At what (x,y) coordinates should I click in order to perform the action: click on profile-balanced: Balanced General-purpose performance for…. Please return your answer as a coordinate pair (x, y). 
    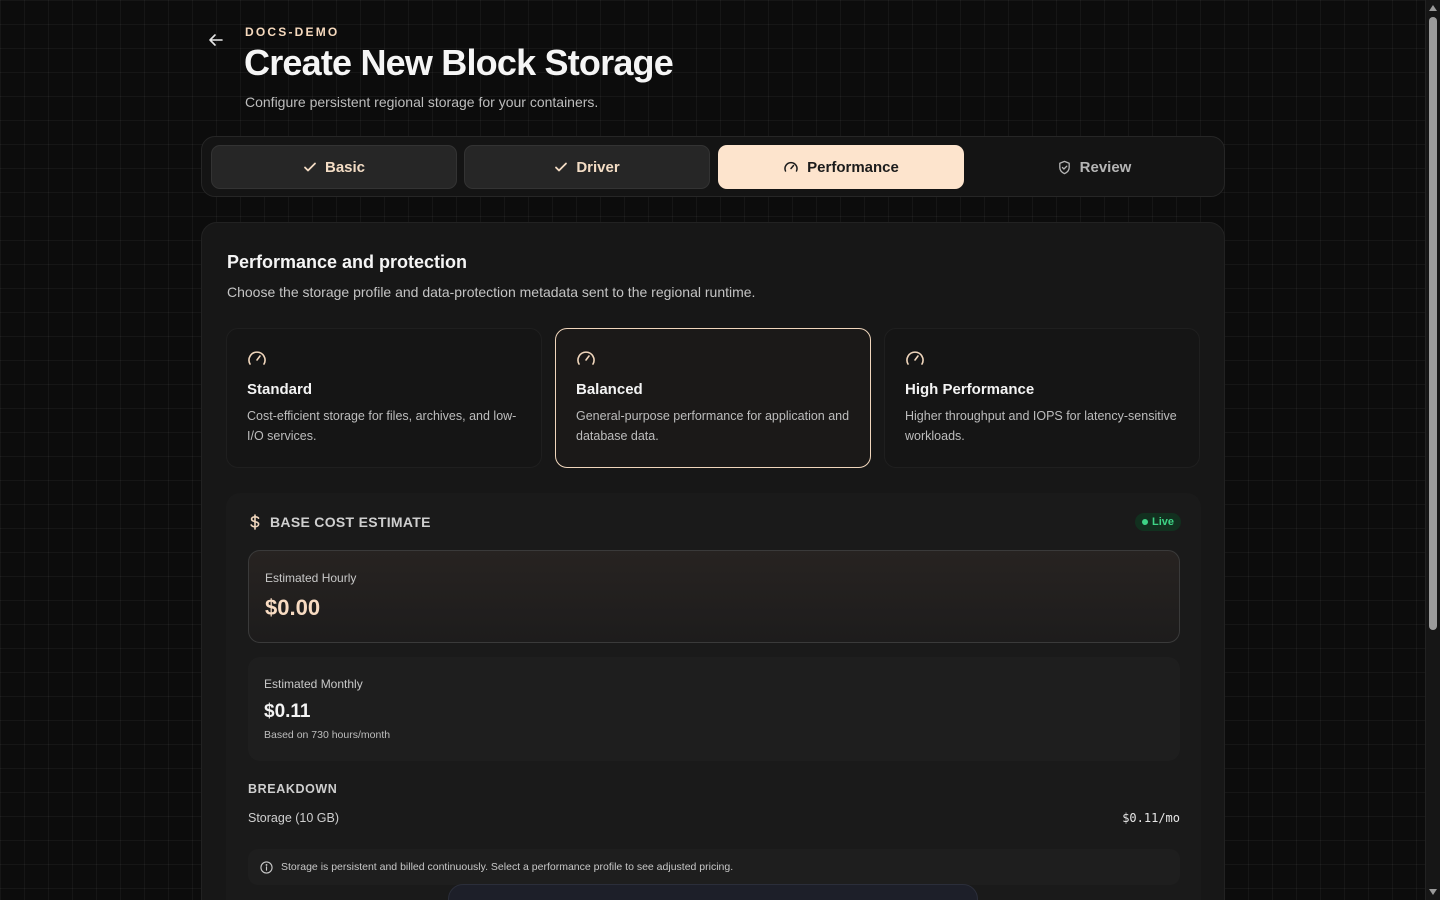
    Looking at the image, I should click on (713, 398).